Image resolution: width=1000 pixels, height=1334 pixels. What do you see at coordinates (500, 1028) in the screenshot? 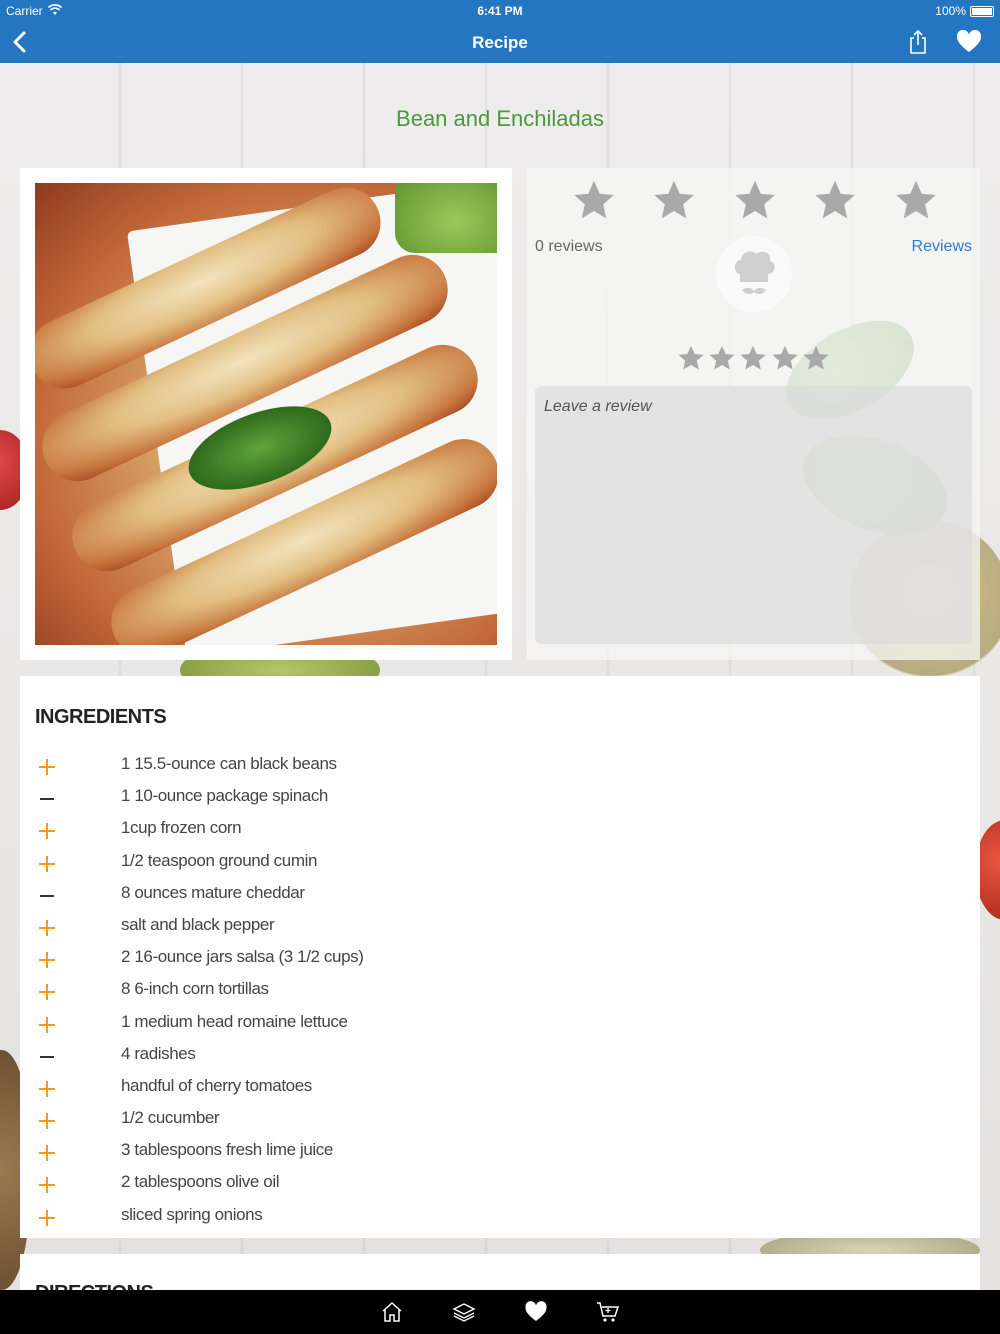
I see `ingredient-row: 1 medium head romaine lettuce` at bounding box center [500, 1028].